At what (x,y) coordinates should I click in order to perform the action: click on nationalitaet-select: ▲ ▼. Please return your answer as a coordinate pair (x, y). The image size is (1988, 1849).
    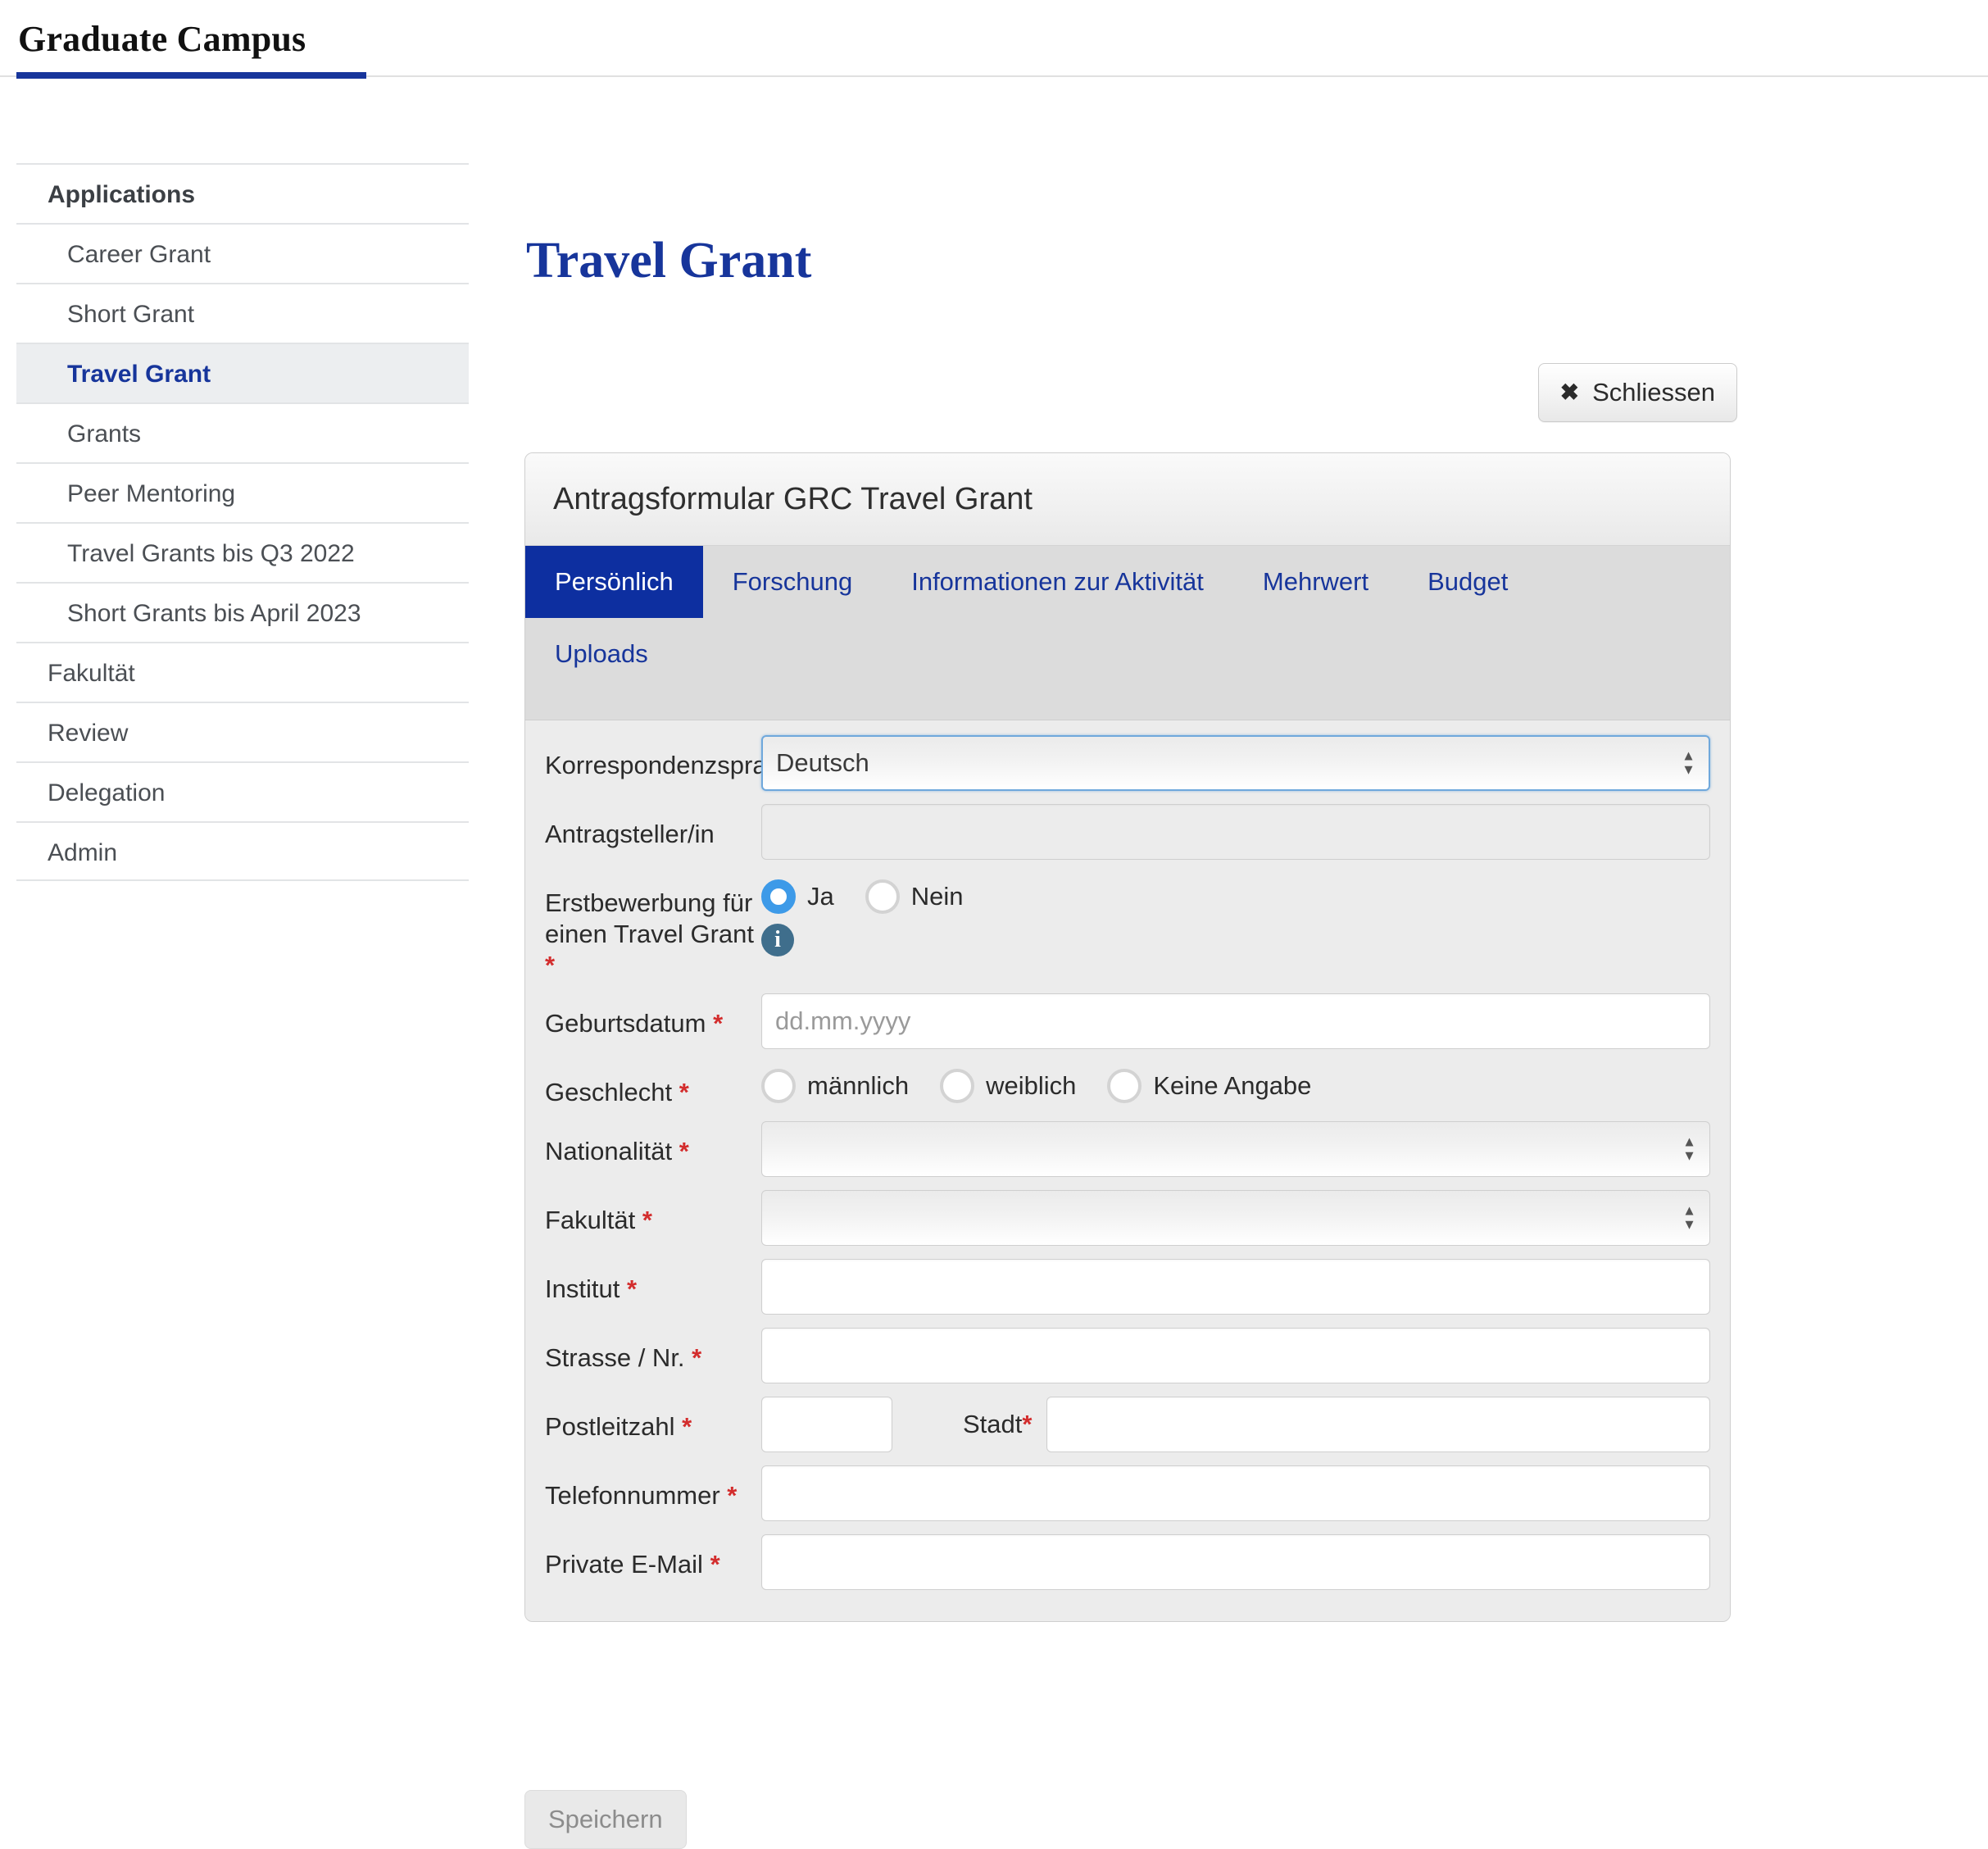
    Looking at the image, I should click on (1236, 1149).